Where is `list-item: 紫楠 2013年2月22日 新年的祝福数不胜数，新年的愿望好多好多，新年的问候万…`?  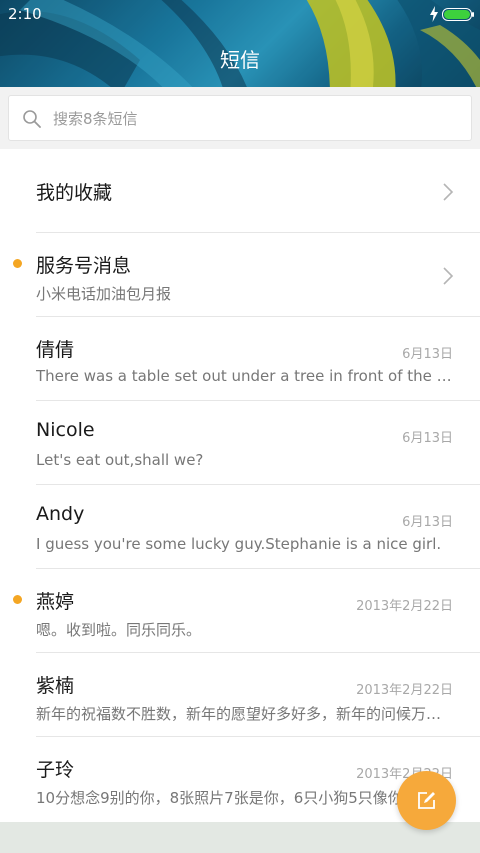 list-item: 紫楠 2013年2月22日 新年的祝福数不胜数，新年的愿望好多好多，新年的问候万… is located at coordinates (240, 695).